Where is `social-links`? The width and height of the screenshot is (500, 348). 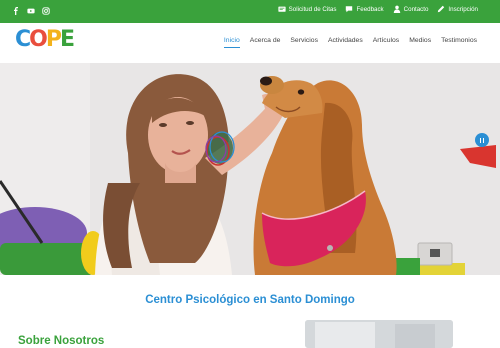
social-links is located at coordinates (31, 11).